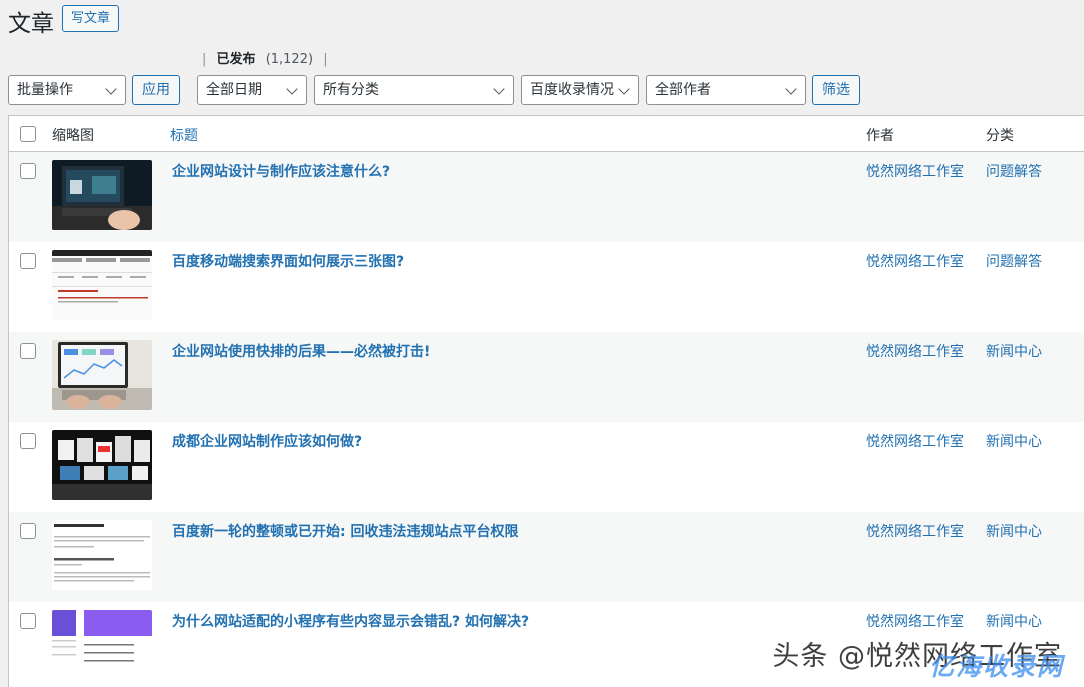  Describe the element at coordinates (546, 377) in the screenshot. I see `table-row: 企业网站使用快排的后果——必然被打击! 悦然网络工作室 新闻中心` at that location.